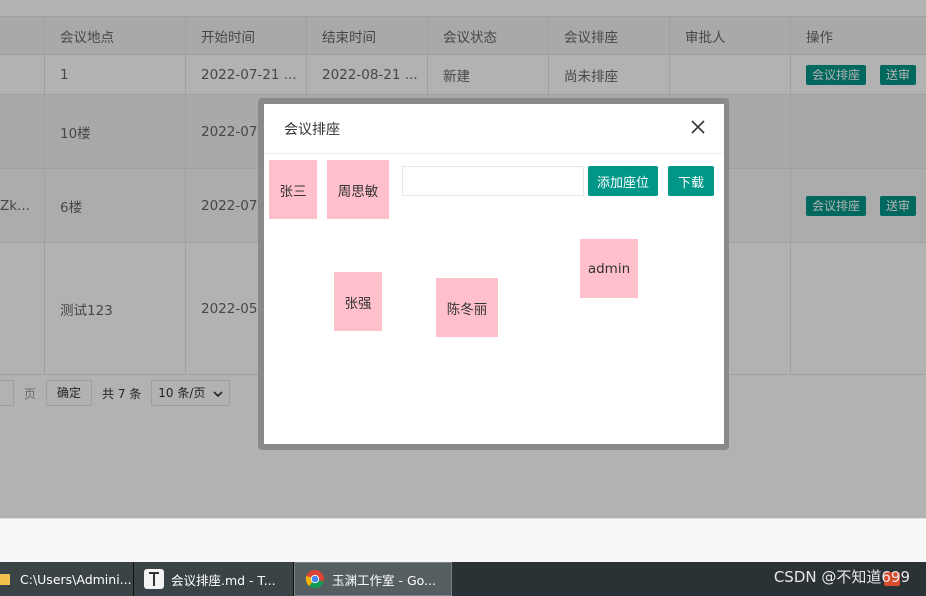  What do you see at coordinates (312, 129) in the screenshot?
I see `dialog-title: 会议排座` at bounding box center [312, 129].